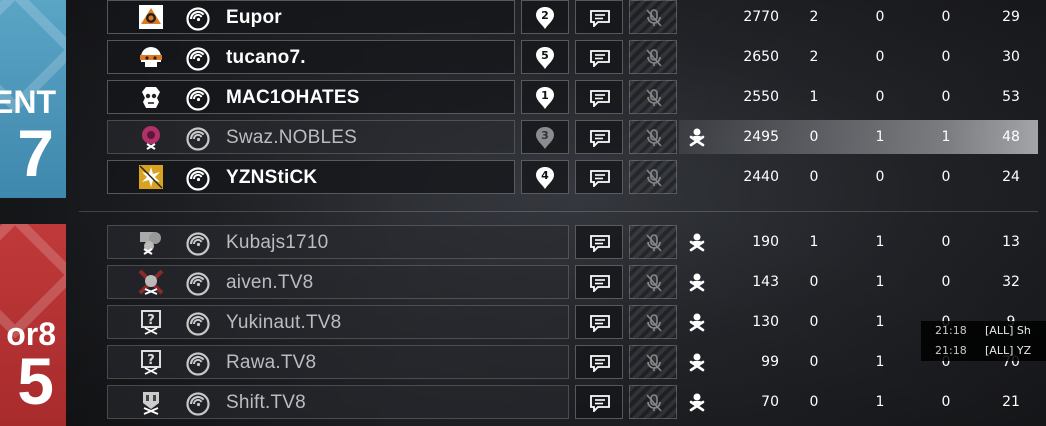 The image size is (1046, 426). Describe the element at coordinates (151, 57) in the screenshot. I see `operator-icon-helmet` at that location.